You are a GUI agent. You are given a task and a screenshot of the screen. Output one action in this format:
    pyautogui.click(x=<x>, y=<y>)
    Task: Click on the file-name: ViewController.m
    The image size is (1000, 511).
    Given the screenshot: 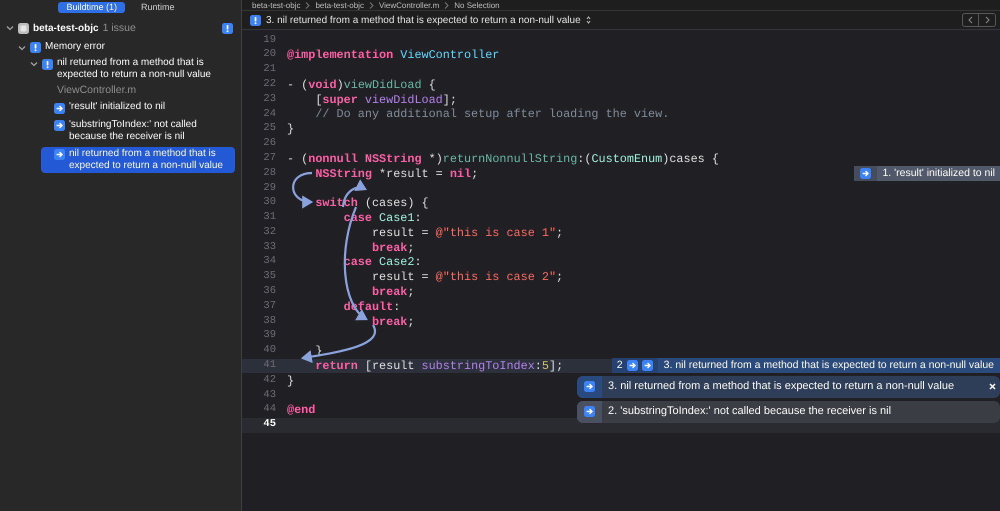 What is the action you would take?
    pyautogui.click(x=97, y=90)
    